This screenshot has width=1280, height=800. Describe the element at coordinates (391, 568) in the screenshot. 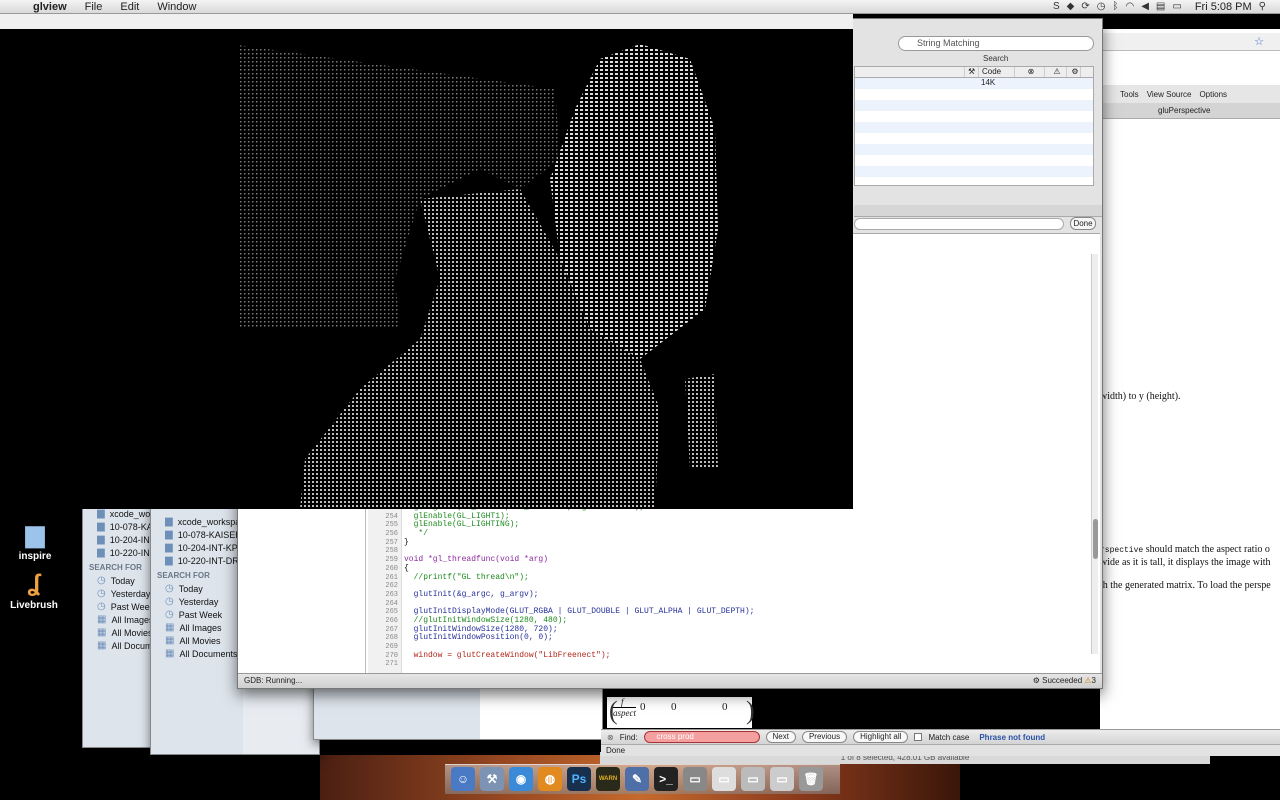

I see `line-number: 260` at that location.